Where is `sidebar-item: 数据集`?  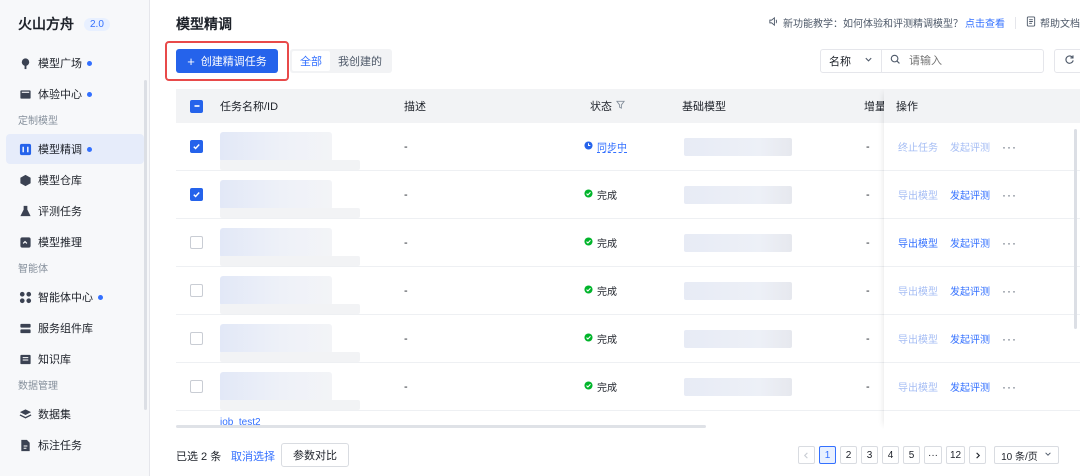 sidebar-item: 数据集 is located at coordinates (75, 414).